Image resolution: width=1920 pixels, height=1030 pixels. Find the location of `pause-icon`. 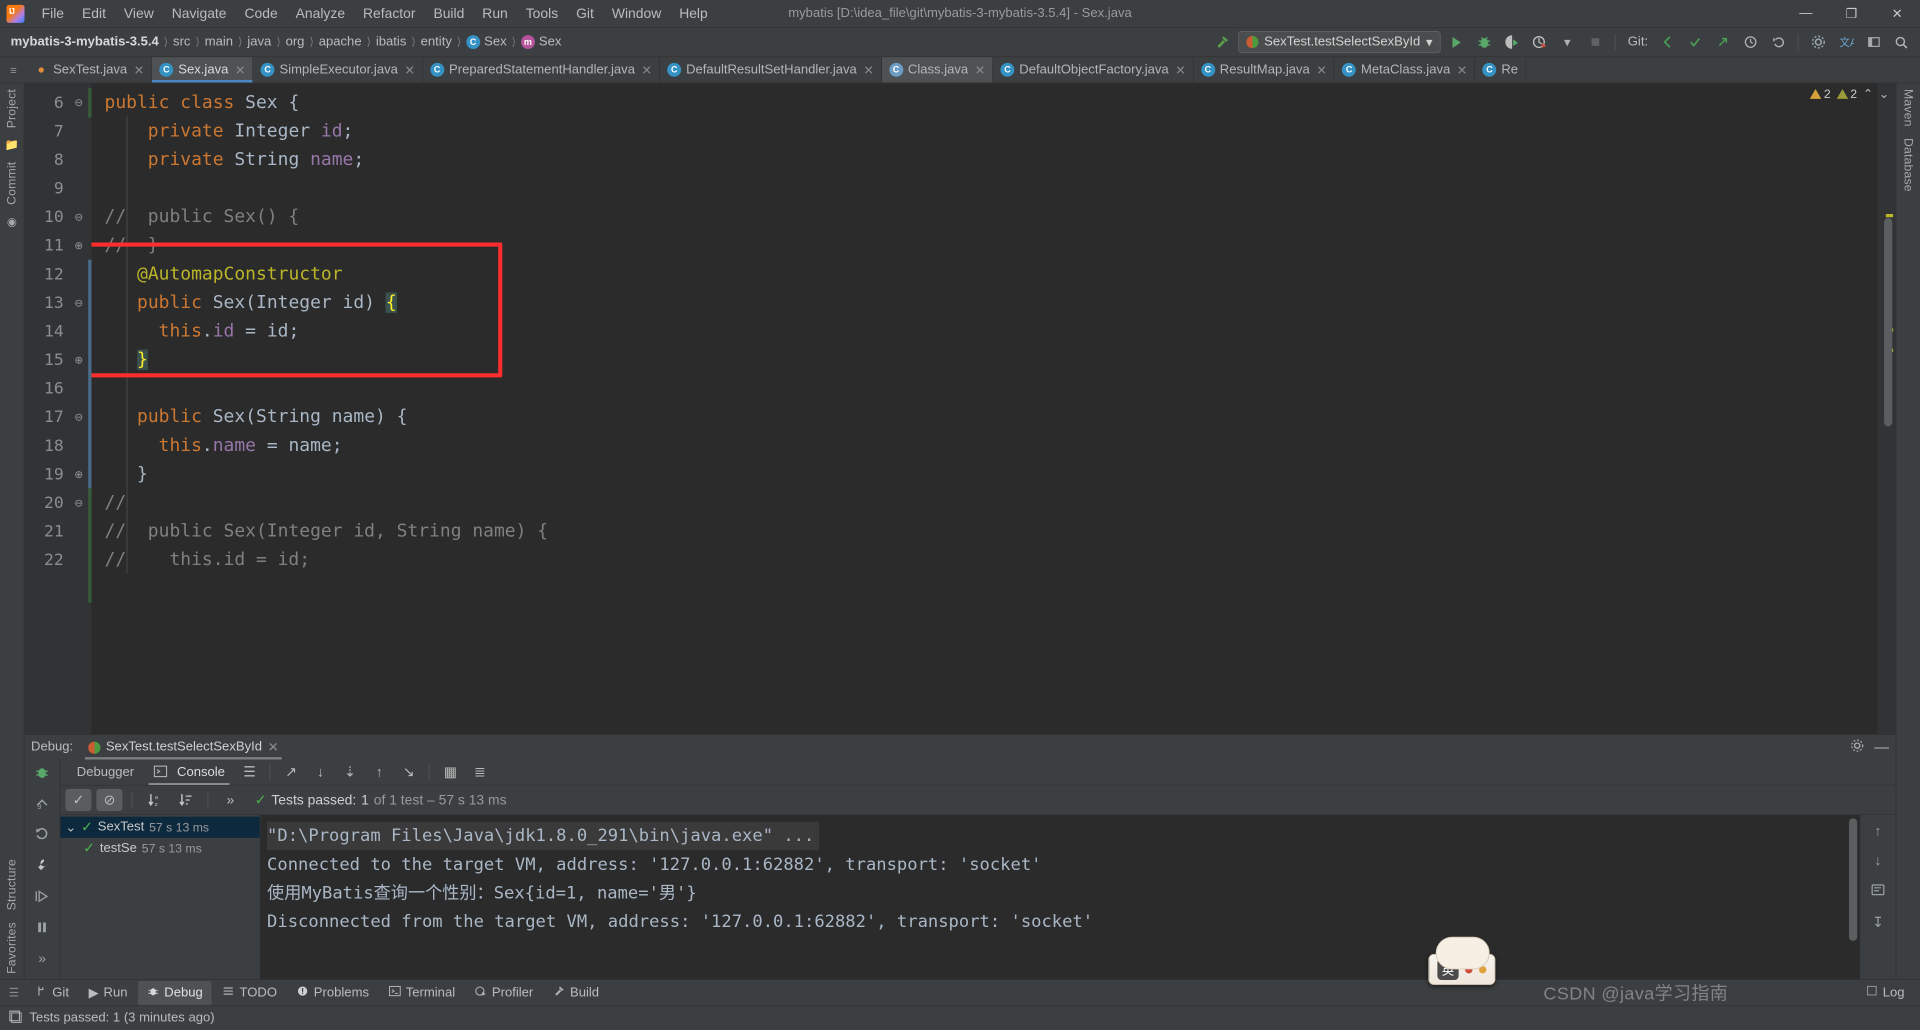

pause-icon is located at coordinates (42, 930).